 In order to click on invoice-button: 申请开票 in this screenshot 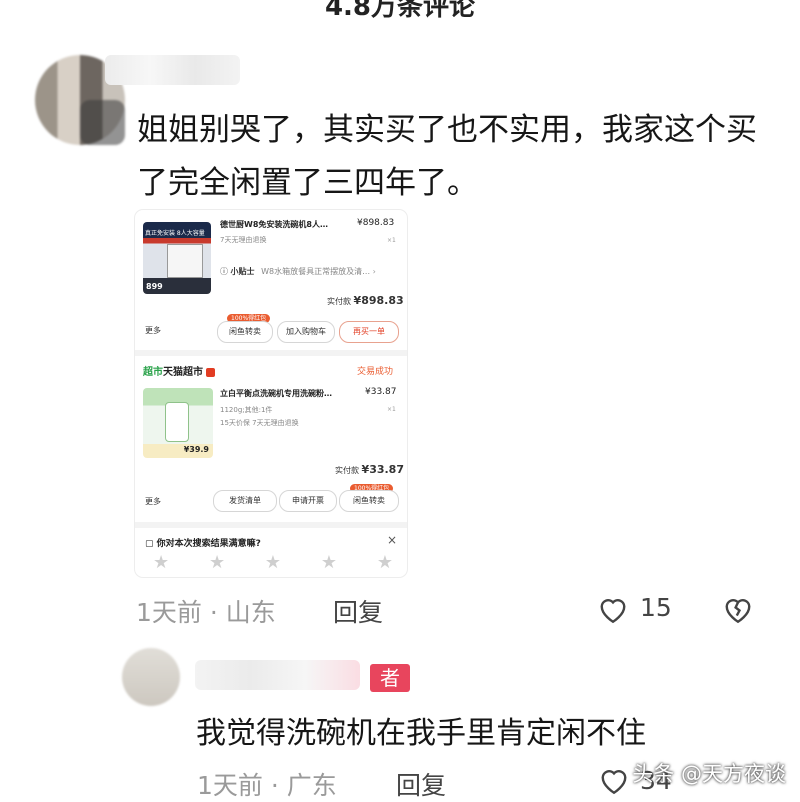, I will do `click(308, 501)`.